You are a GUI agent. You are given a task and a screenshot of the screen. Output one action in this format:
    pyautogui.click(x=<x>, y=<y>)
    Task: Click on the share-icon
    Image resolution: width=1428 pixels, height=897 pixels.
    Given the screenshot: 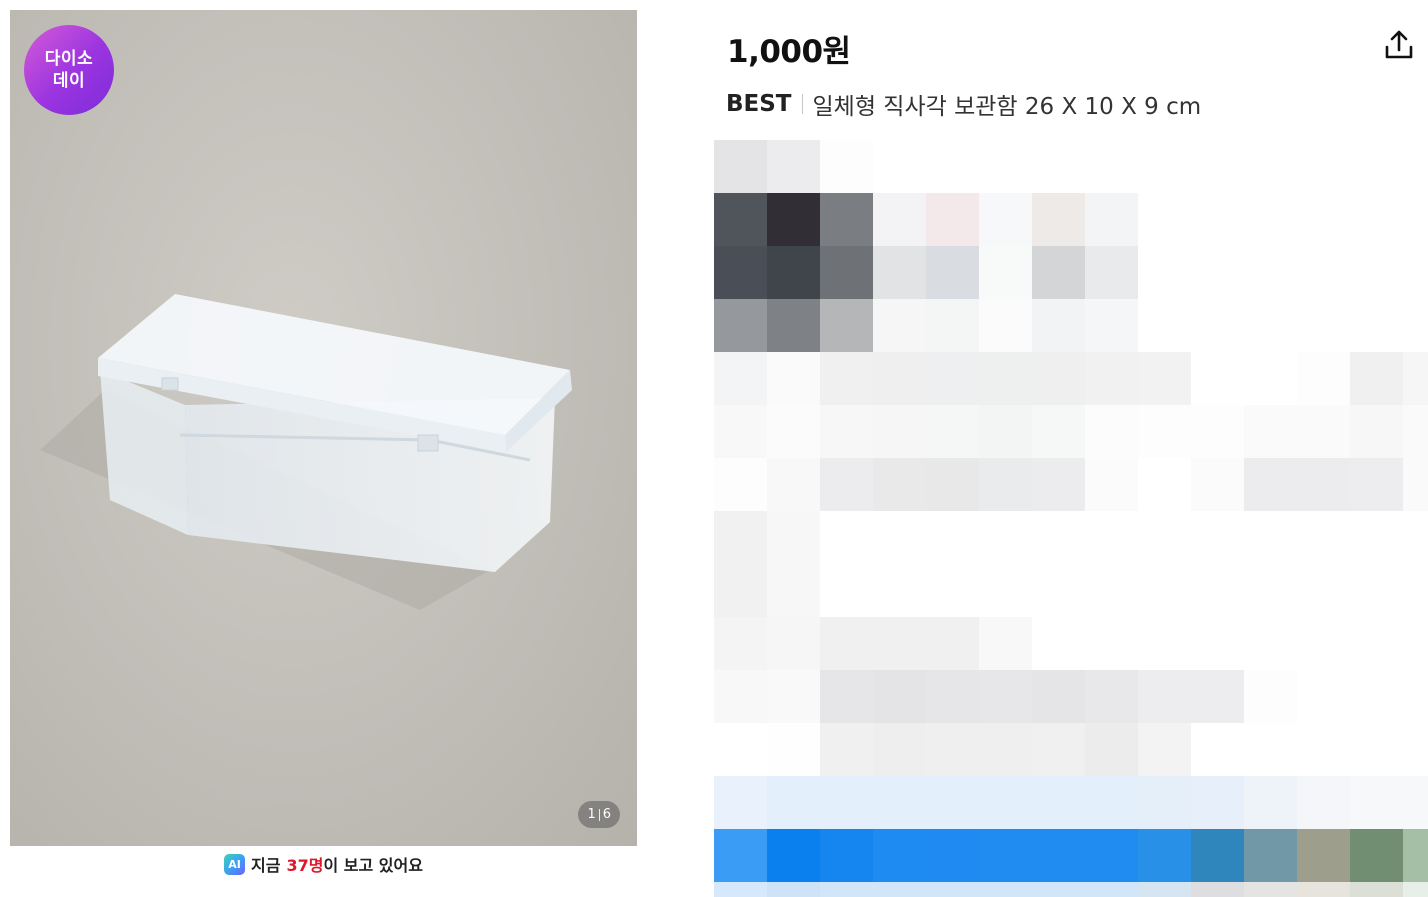 What is the action you would take?
    pyautogui.click(x=1399, y=44)
    